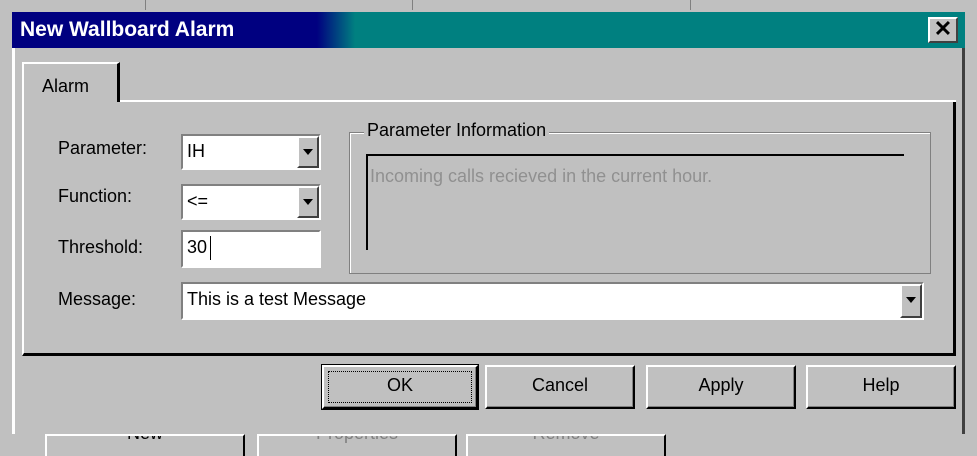 The height and width of the screenshot is (456, 977). What do you see at coordinates (95, 196) in the screenshot?
I see `function-label: Function:` at bounding box center [95, 196].